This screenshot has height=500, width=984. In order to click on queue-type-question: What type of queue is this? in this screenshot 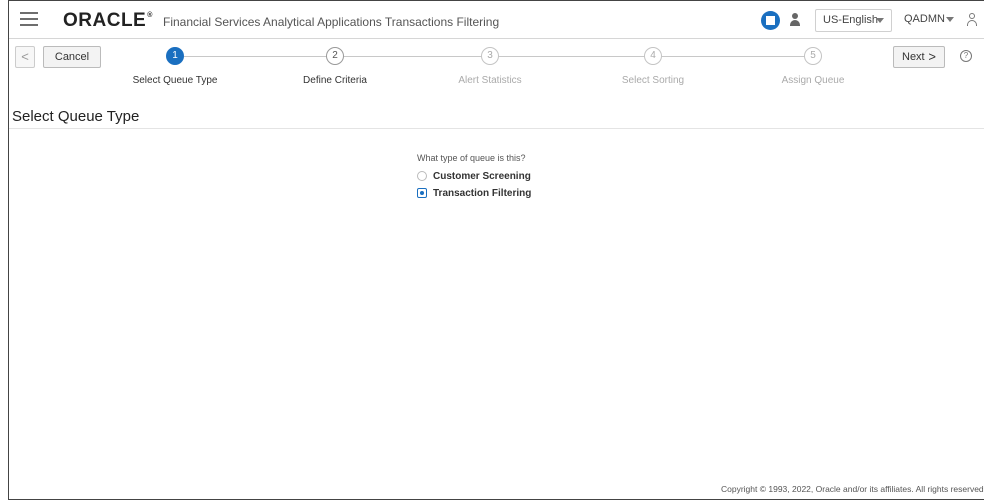, I will do `click(471, 158)`.